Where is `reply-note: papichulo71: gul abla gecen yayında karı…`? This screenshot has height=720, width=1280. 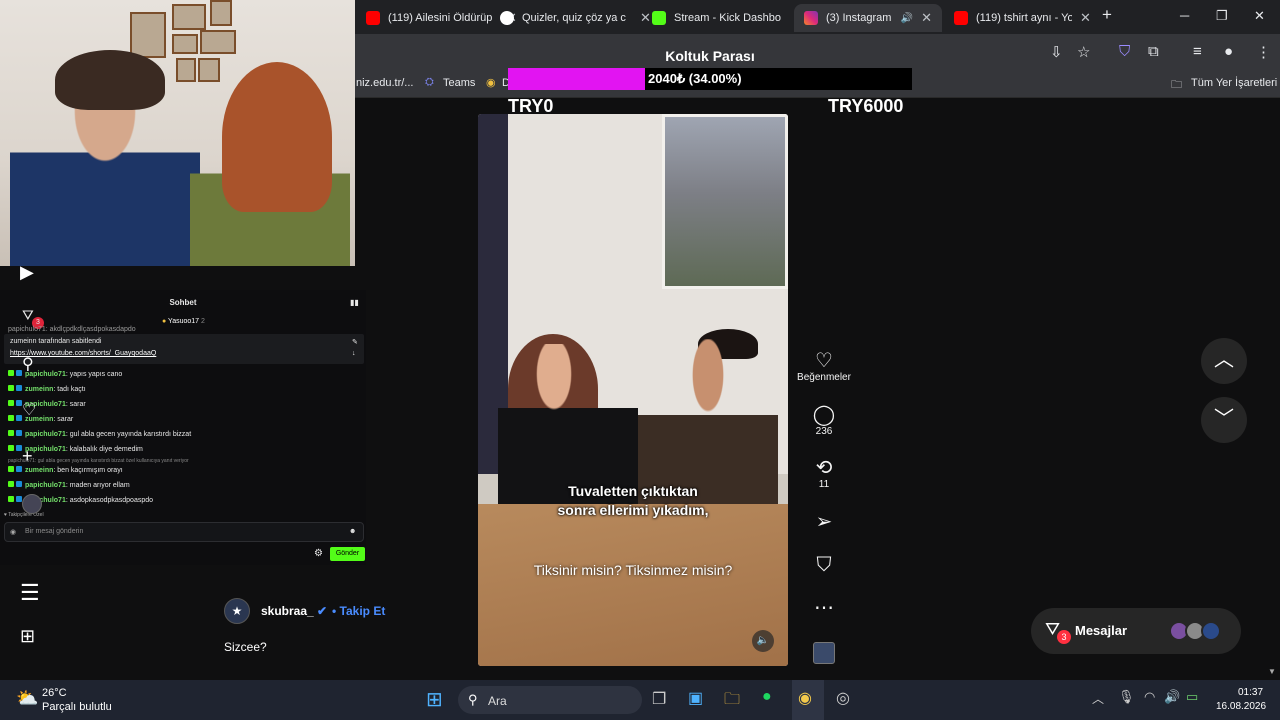
reply-note: papichulo71: gul abla gecen yayında karı… is located at coordinates (98, 461).